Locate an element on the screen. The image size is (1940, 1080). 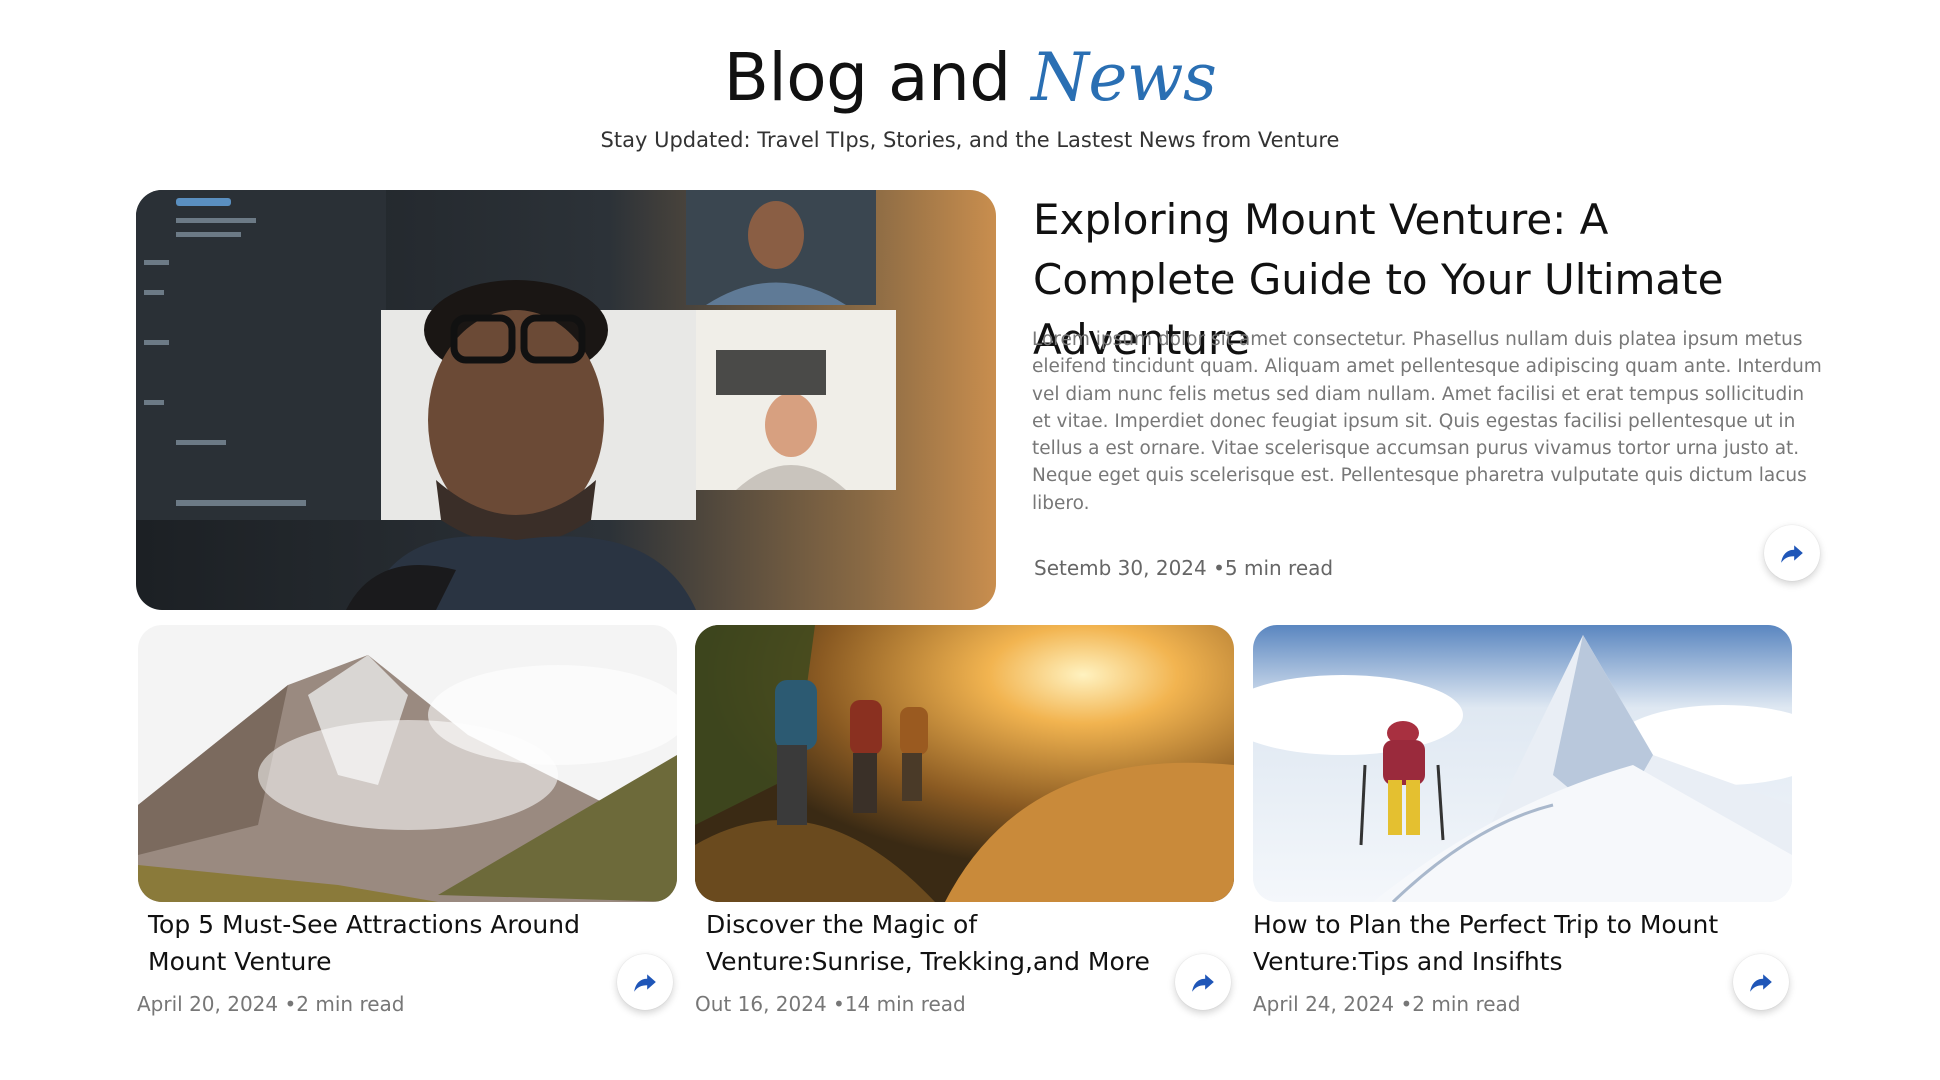
card-meta-1: April 20, 2024 •2 min read is located at coordinates (271, 1004).